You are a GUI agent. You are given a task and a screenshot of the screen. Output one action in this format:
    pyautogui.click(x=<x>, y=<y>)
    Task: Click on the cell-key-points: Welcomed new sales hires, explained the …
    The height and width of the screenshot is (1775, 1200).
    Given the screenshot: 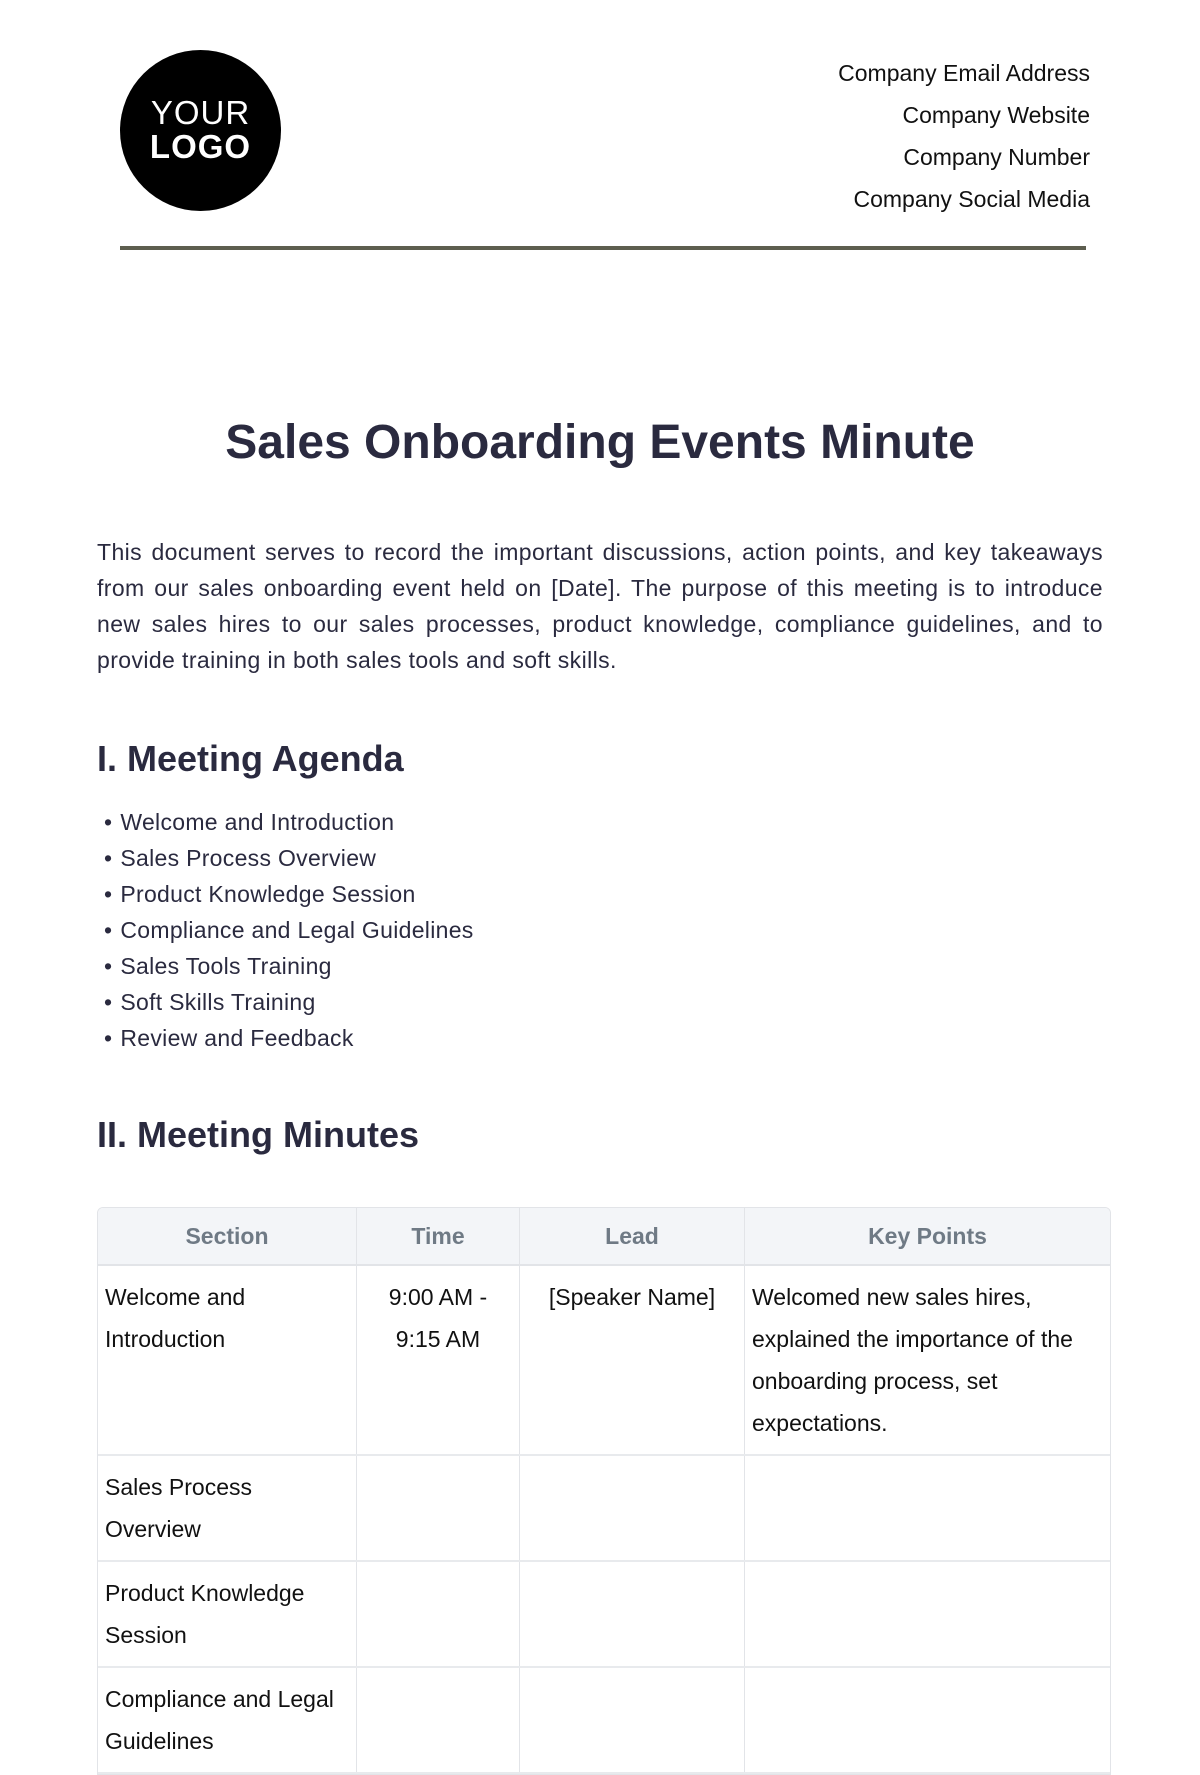 What is the action you would take?
    pyautogui.click(x=927, y=1360)
    